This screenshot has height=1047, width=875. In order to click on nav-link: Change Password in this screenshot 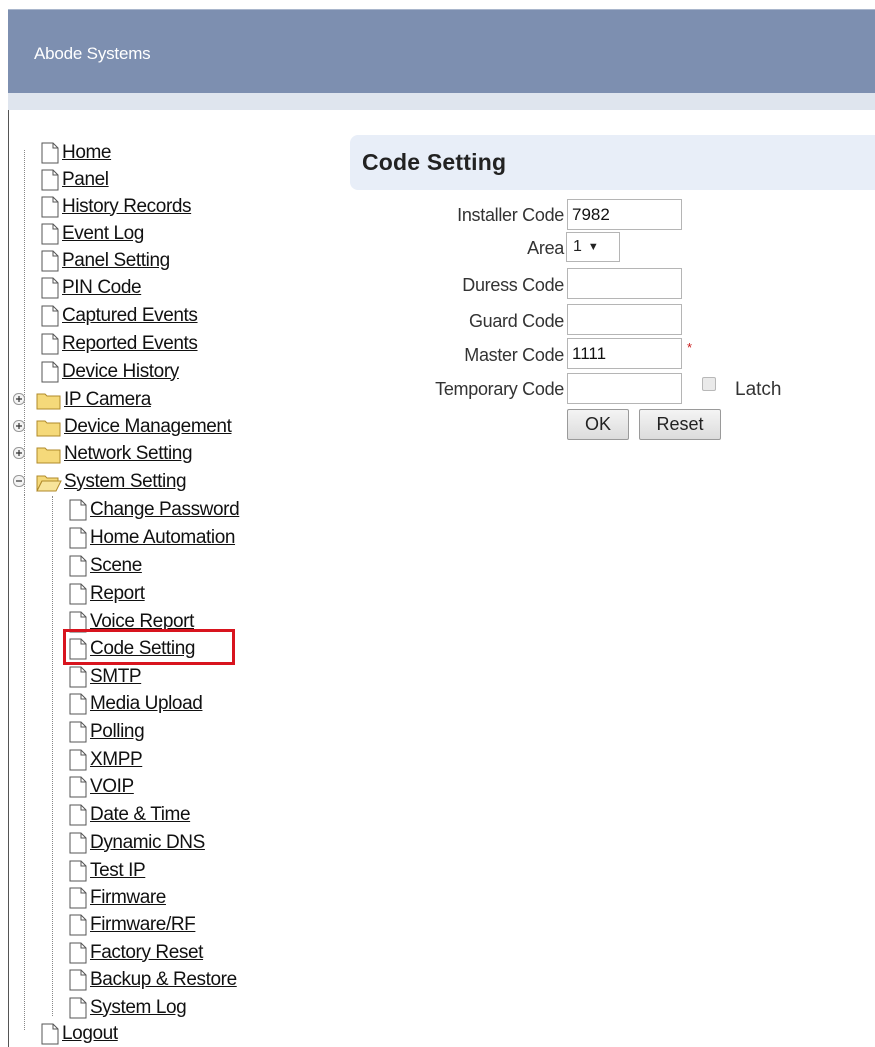, I will do `click(165, 510)`.